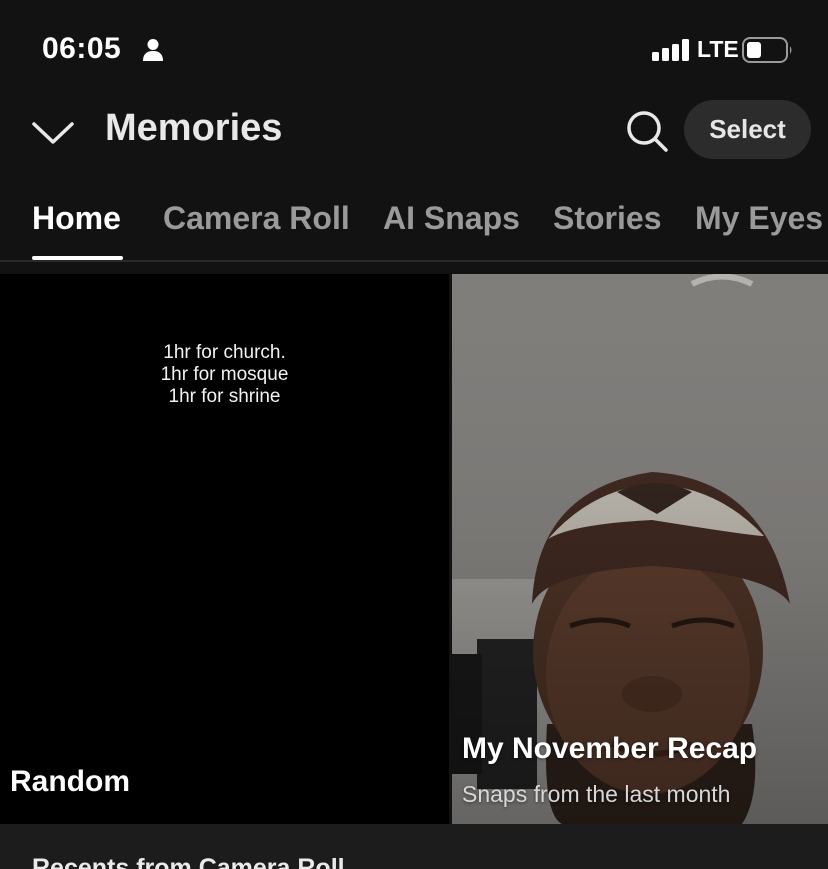  I want to click on recap-tile-title: My November Recap, so click(610, 748).